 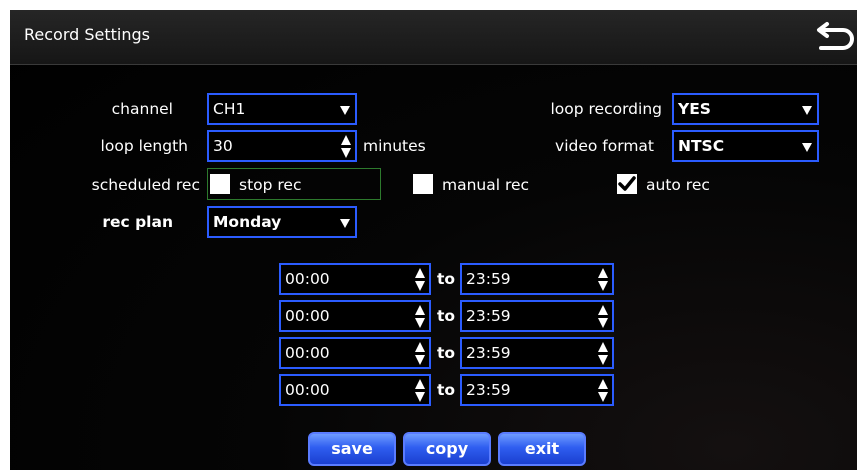 What do you see at coordinates (701, 146) in the screenshot?
I see `video-format-value: NTSC` at bounding box center [701, 146].